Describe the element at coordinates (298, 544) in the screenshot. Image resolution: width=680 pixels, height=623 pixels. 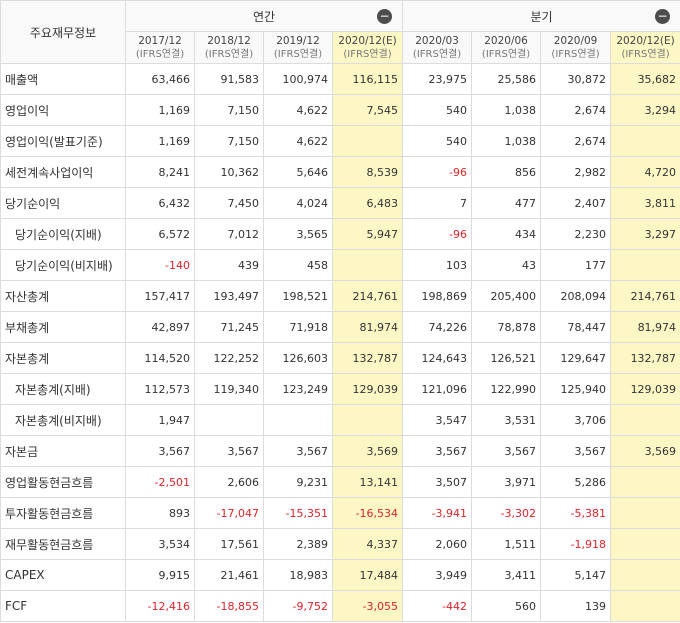
I see `table-cell: 2,389` at that location.